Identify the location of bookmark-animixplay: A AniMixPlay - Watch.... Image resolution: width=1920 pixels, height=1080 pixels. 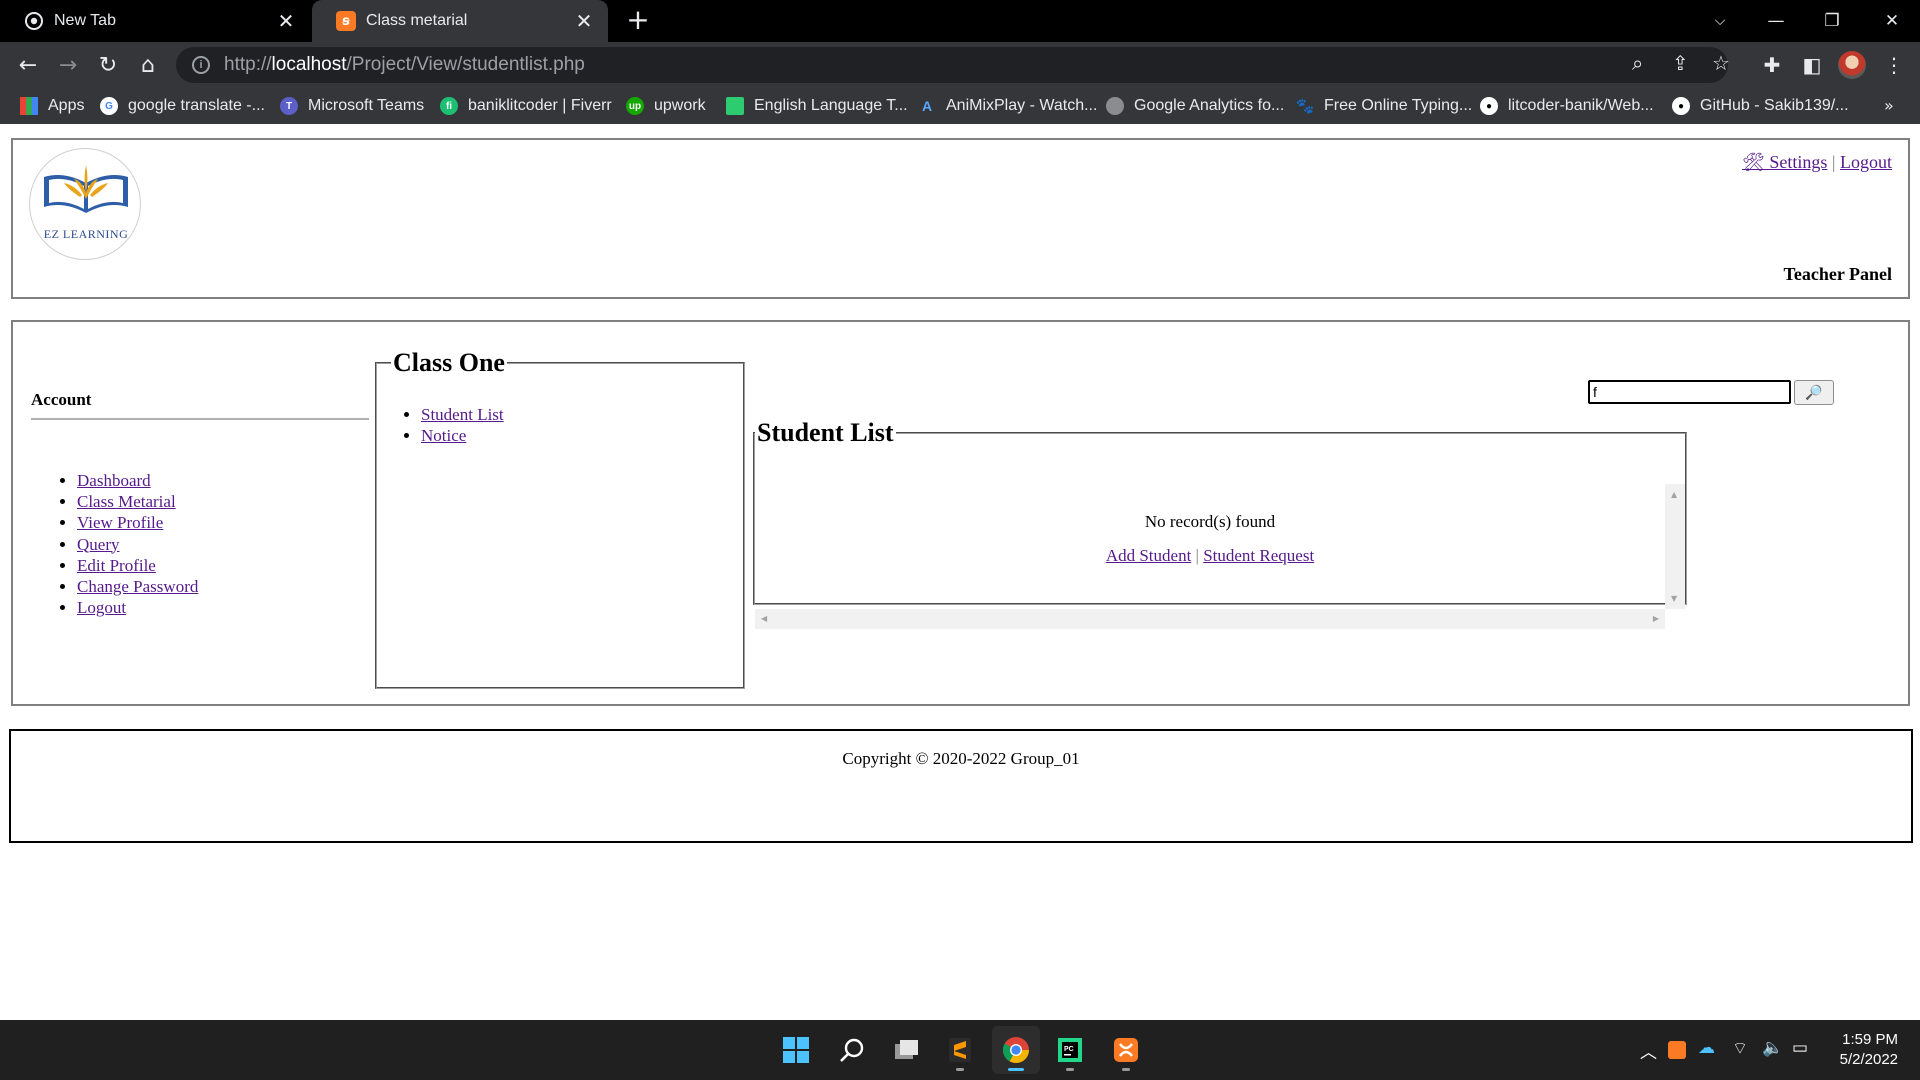
(1008, 106).